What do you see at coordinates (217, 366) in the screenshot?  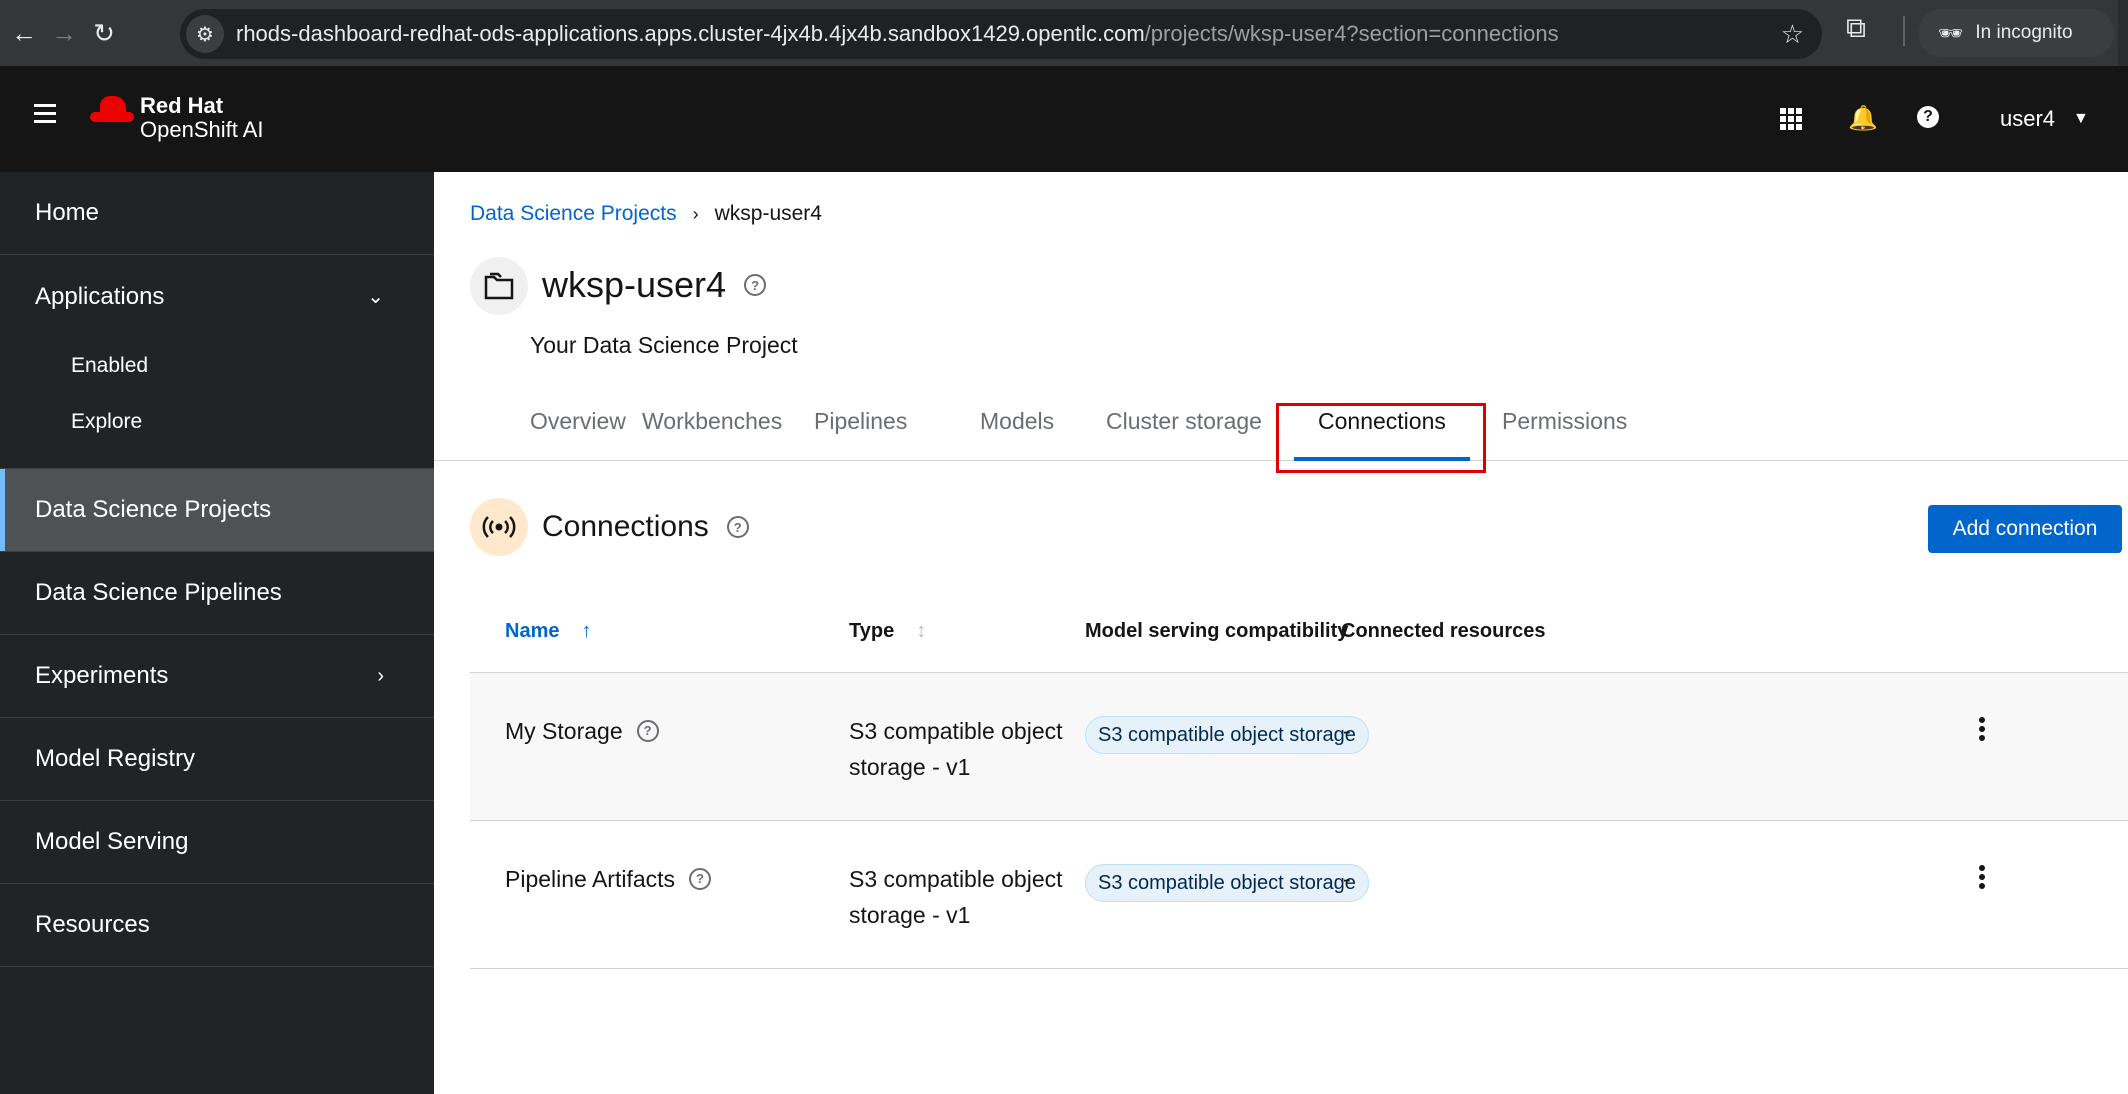 I see `sidebar-subitem-enabled: Enabled` at bounding box center [217, 366].